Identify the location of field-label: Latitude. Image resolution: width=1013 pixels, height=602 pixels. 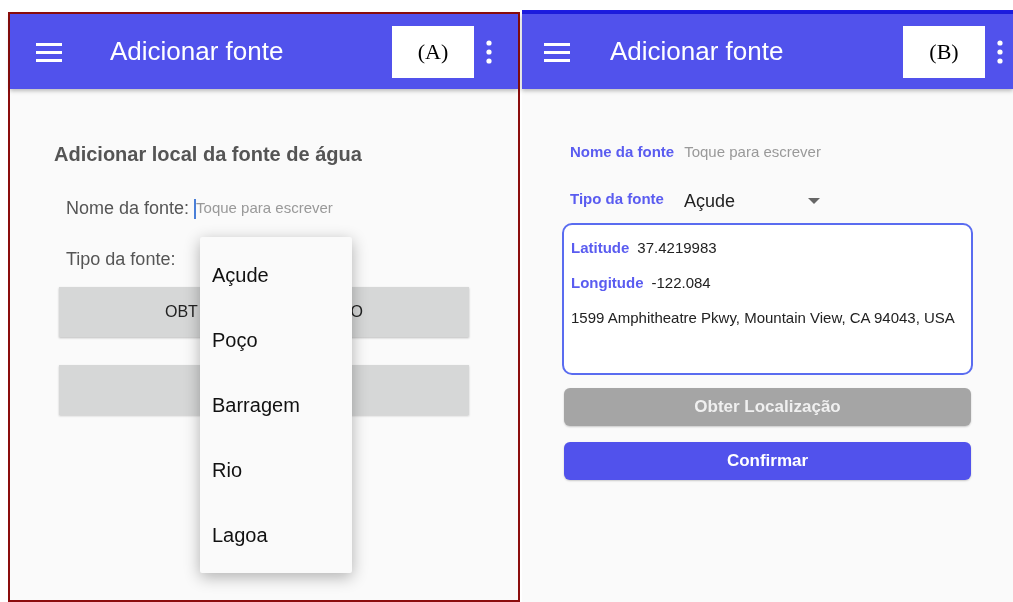
(600, 247).